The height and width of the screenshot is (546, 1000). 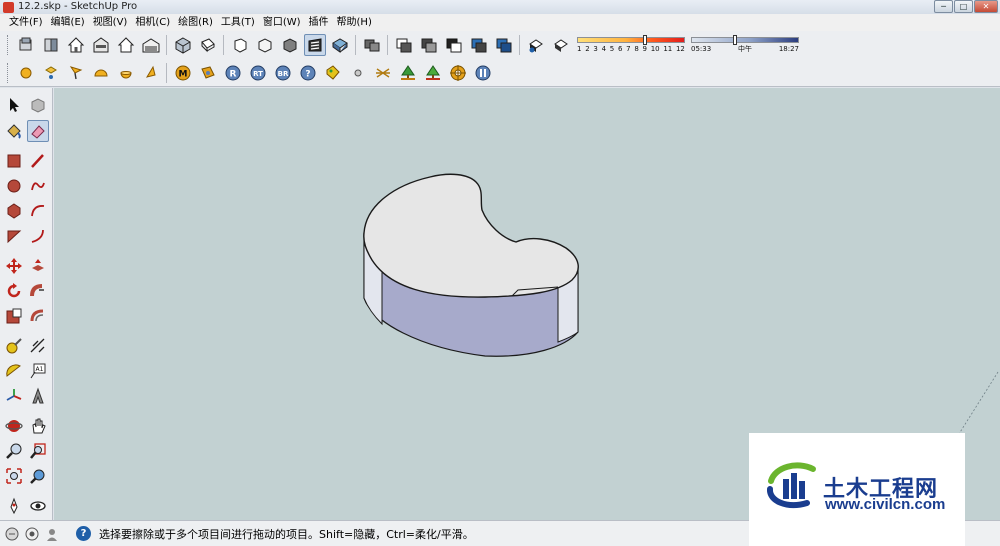 I want to click on zoom-window-tool-icon, so click(x=38, y=451).